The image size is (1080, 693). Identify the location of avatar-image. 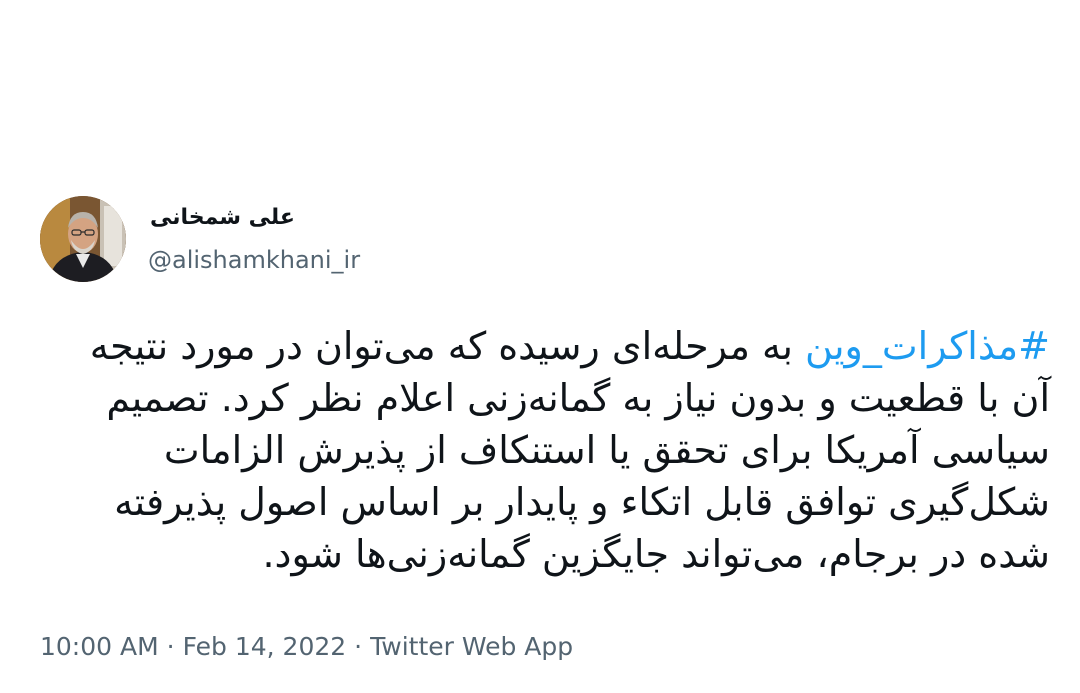
(83, 239).